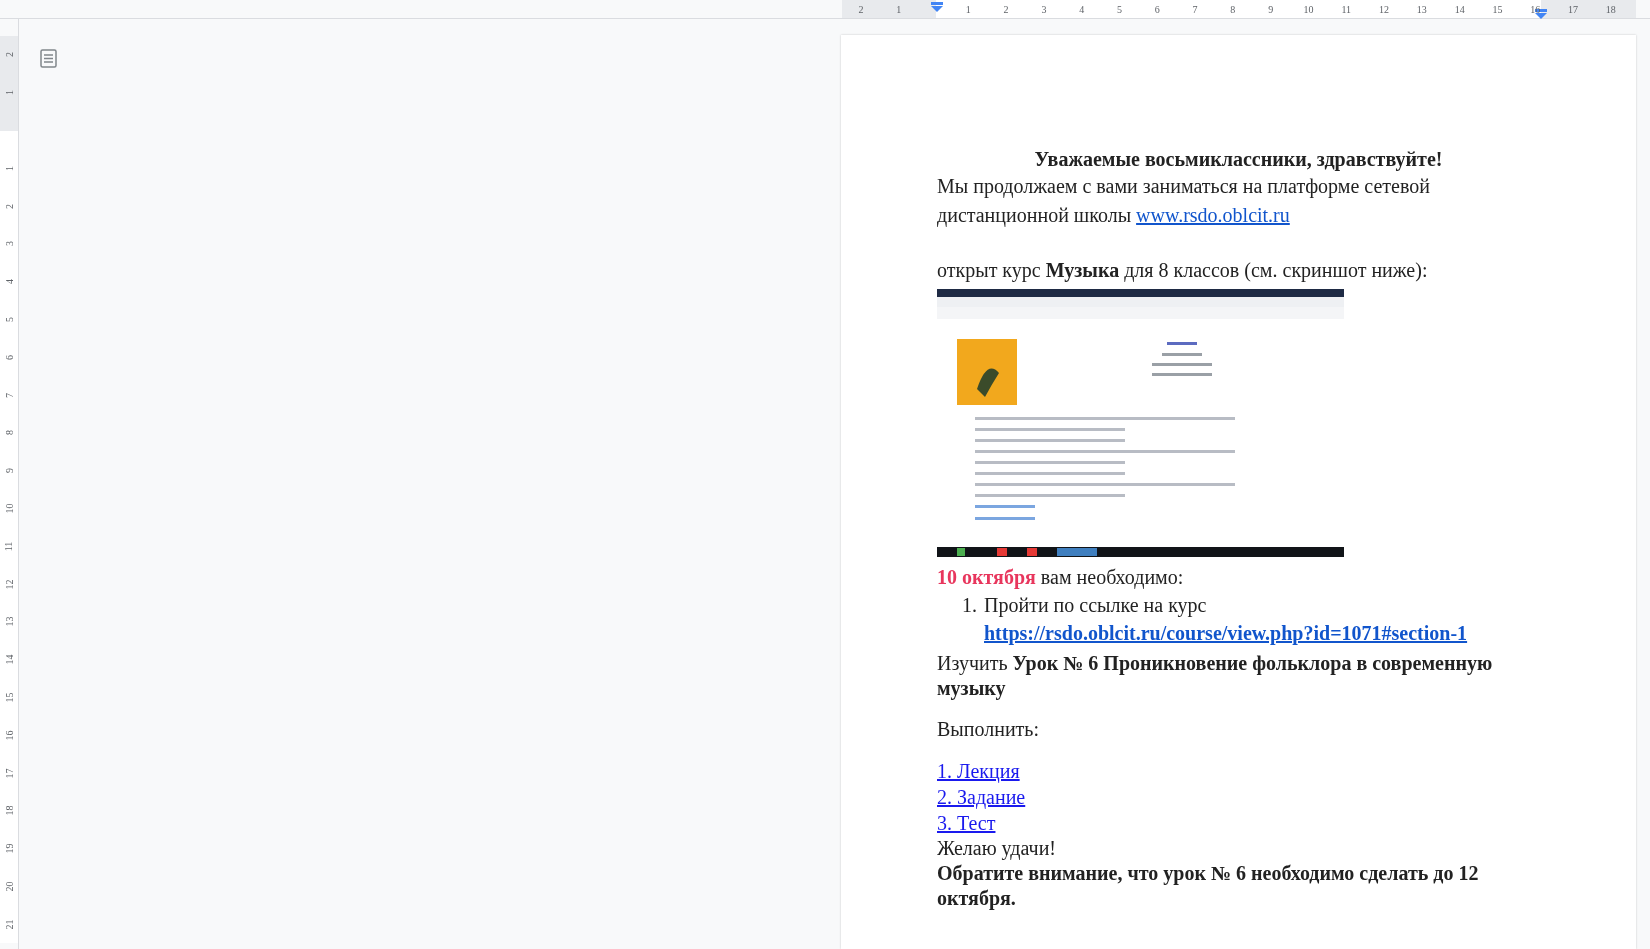  I want to click on paragraph: Мы продолжаем с вами заниматься на платформе сетевой дистанционной школы www.rsdo.oblcit.ru, so click(1184, 201).